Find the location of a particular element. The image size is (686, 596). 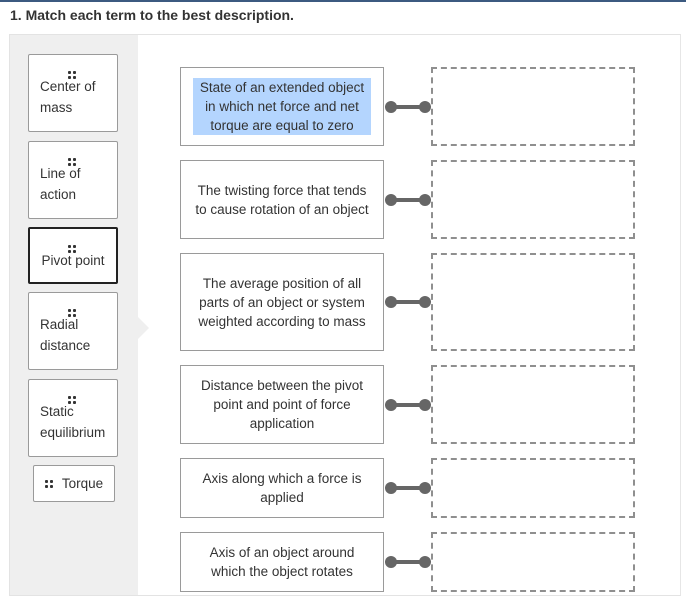

description-5: Axis along which a force is applied is located at coordinates (282, 488).